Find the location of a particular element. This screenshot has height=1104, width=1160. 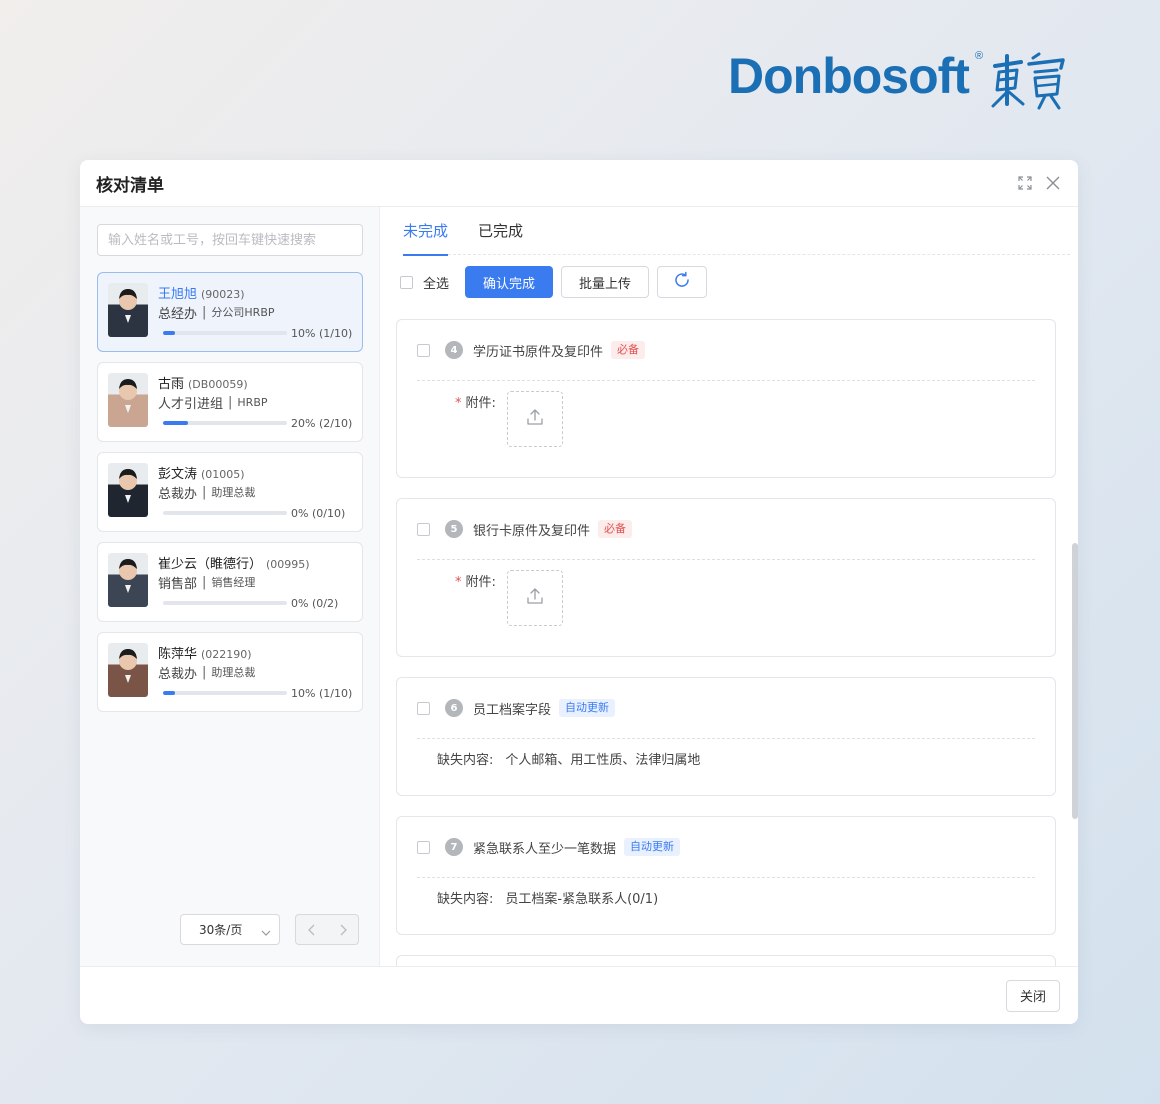

employee-card: 陈萍华 (022190) 总裁办 | 助理总裁 10% (1/10) is located at coordinates (230, 672).